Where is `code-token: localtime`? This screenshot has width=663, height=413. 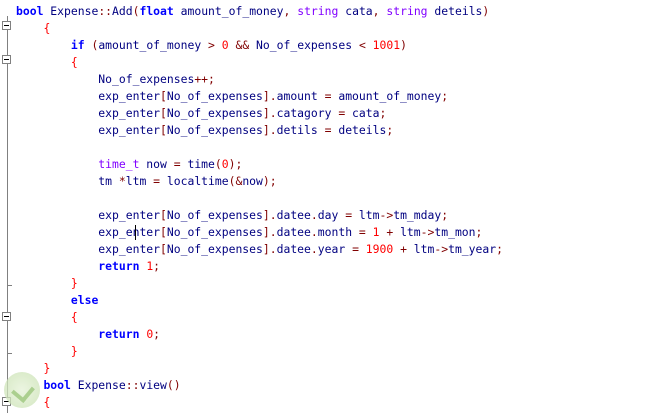
code-token: localtime is located at coordinates (194, 181).